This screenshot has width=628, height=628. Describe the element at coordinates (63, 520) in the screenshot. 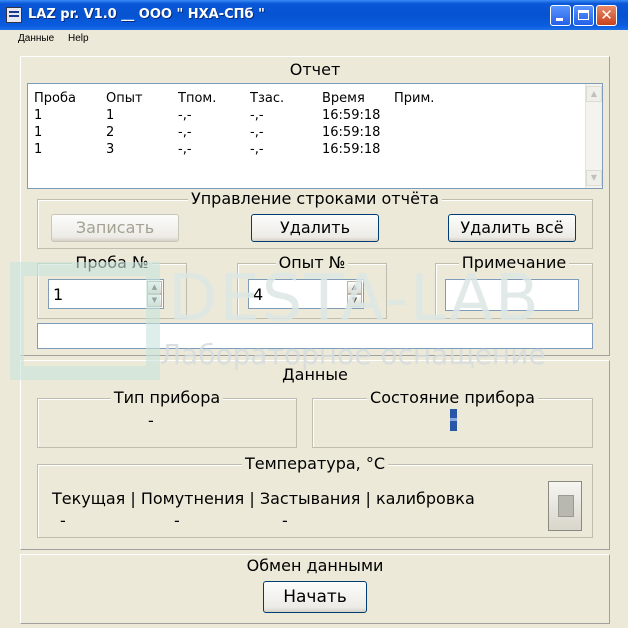

I see `current-temp-value: -` at that location.